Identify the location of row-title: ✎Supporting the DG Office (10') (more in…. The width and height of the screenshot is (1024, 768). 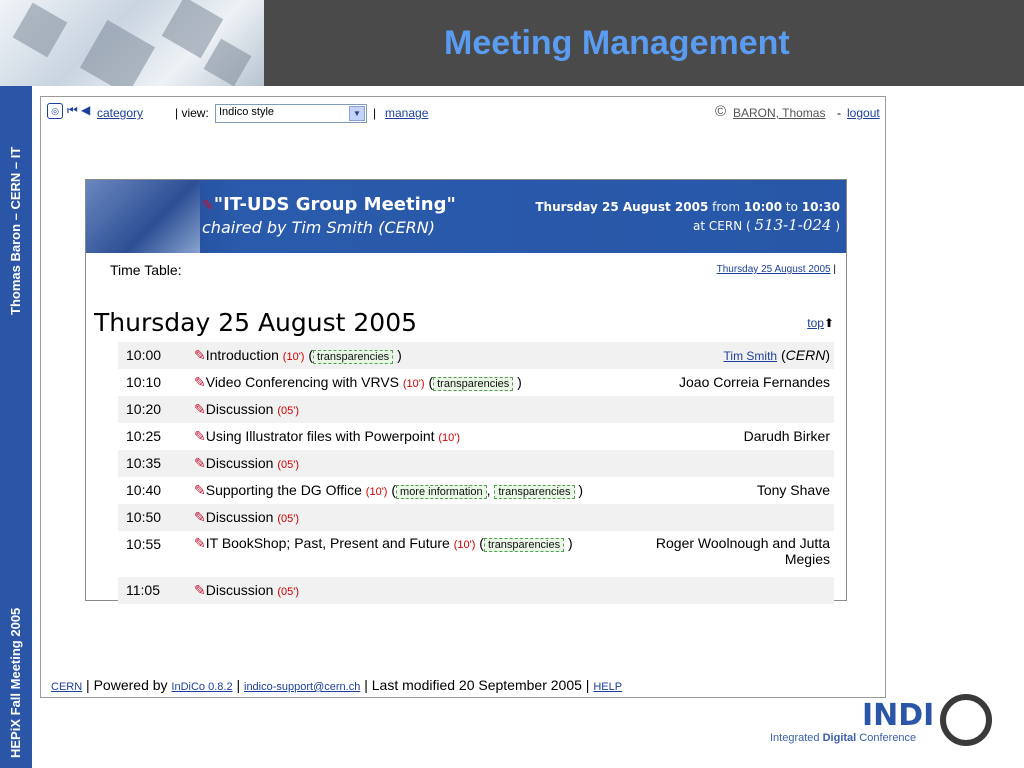
(389, 490).